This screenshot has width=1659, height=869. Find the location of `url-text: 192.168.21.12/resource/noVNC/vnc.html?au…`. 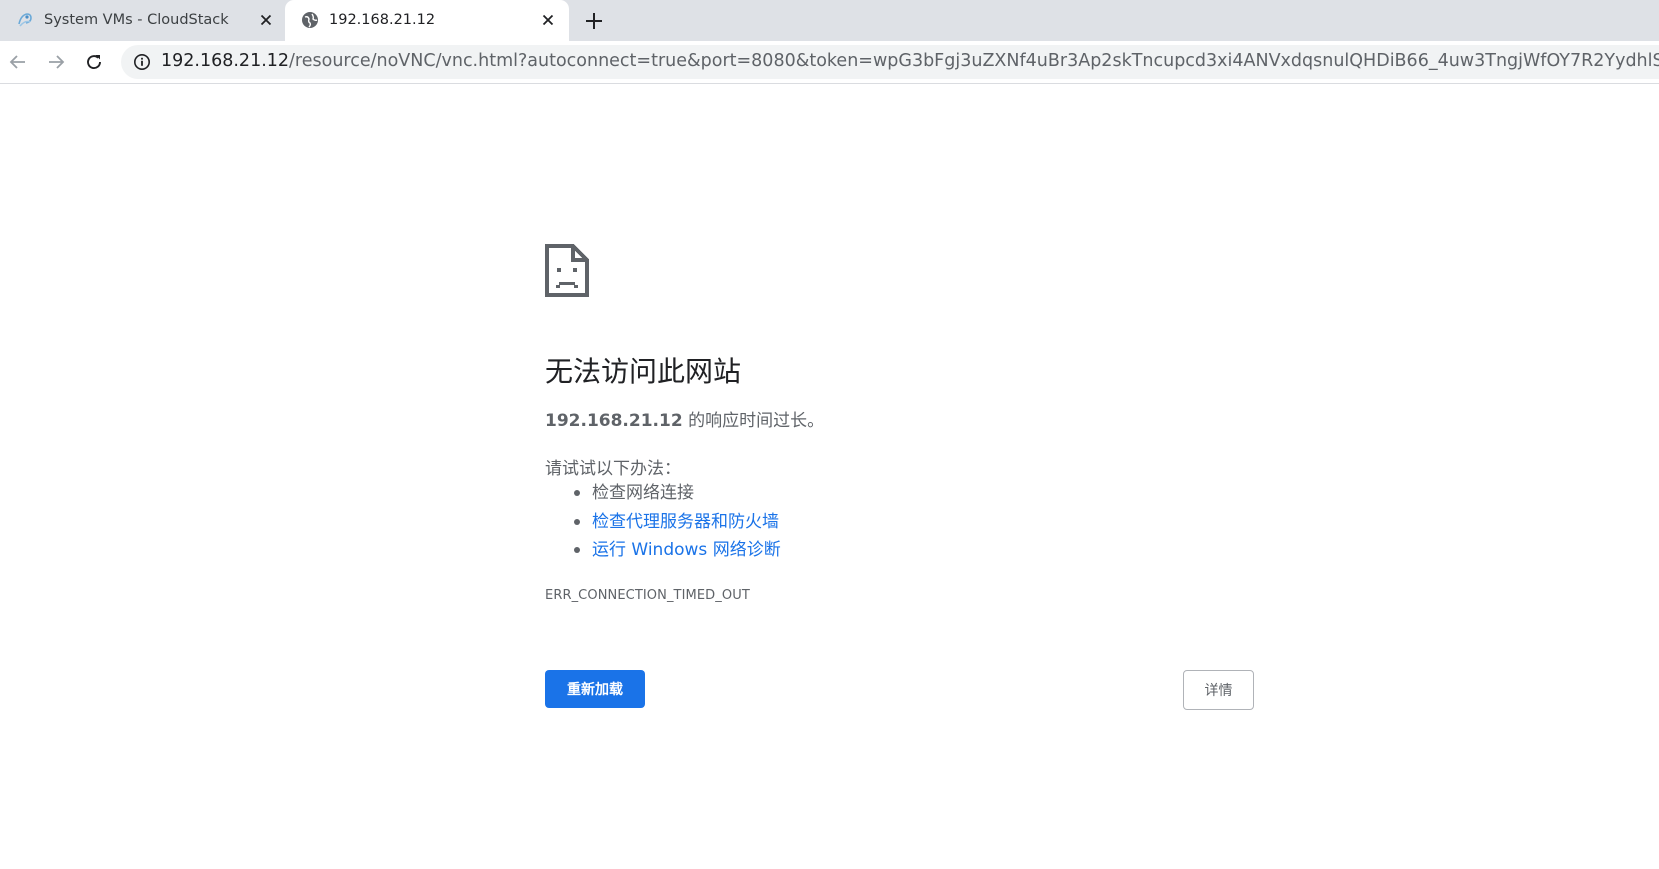

url-text: 192.168.21.12/resource/noVNC/vnc.html?au… is located at coordinates (910, 61).